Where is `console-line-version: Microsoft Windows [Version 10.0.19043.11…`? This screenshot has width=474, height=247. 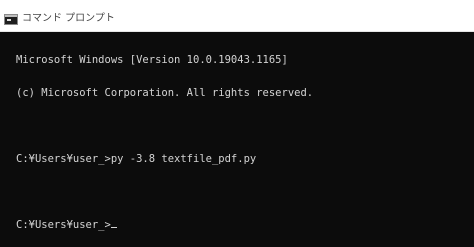 console-line-version: Microsoft Windows [Version 10.0.19043.11… is located at coordinates (152, 60).